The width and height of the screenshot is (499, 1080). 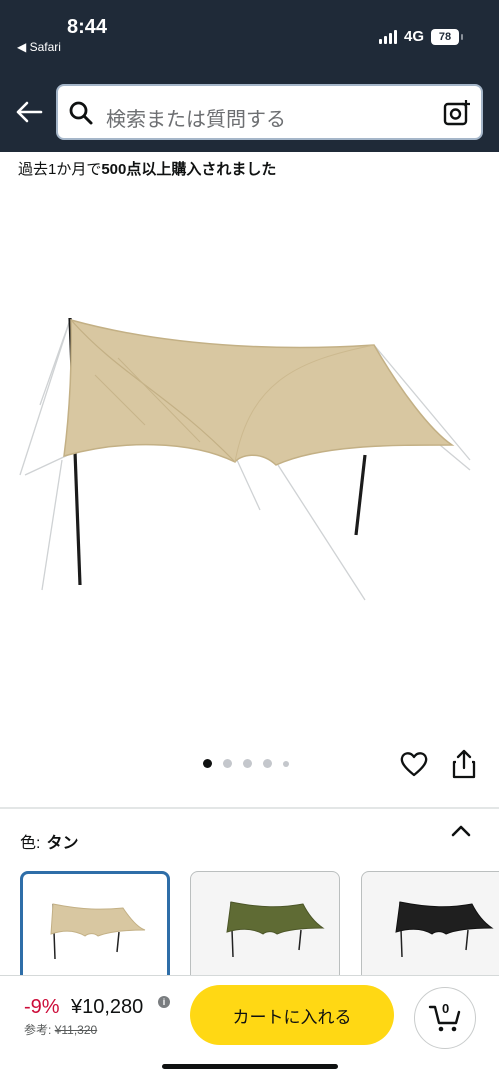 I want to click on chevron-up-icon, so click(x=461, y=833).